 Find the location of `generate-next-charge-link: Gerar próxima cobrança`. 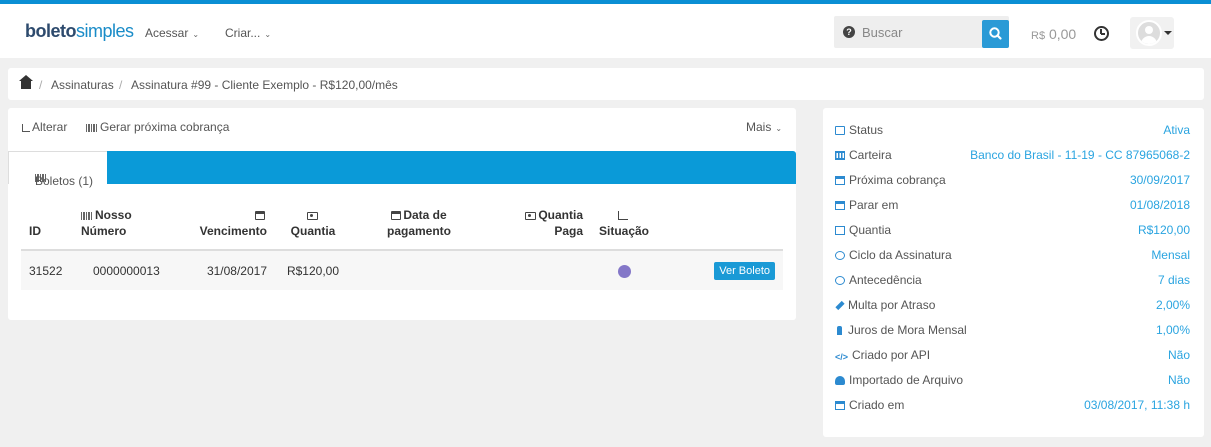

generate-next-charge-link: Gerar próxima cobrança is located at coordinates (157, 127).